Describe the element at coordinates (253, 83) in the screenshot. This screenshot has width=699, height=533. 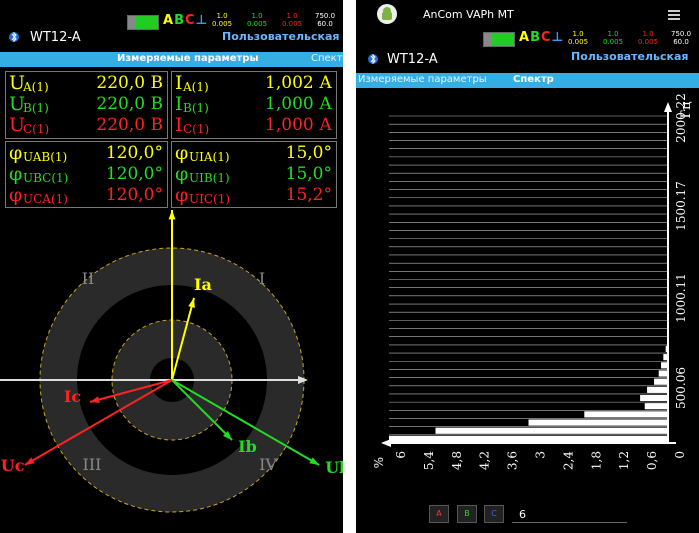
I see `measurement-row: I A(1) 1,002 А` at that location.